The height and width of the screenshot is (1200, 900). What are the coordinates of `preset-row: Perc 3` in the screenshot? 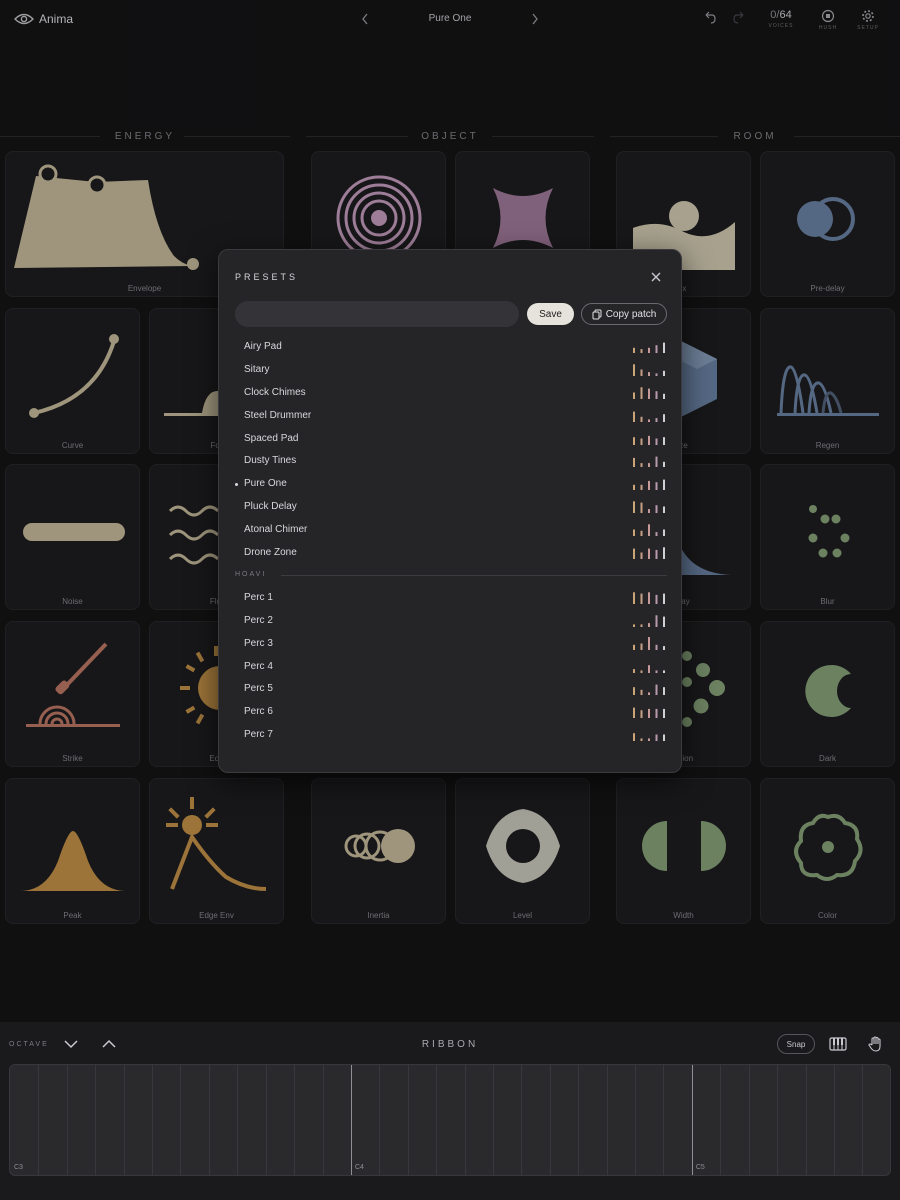 It's located at (450, 644).